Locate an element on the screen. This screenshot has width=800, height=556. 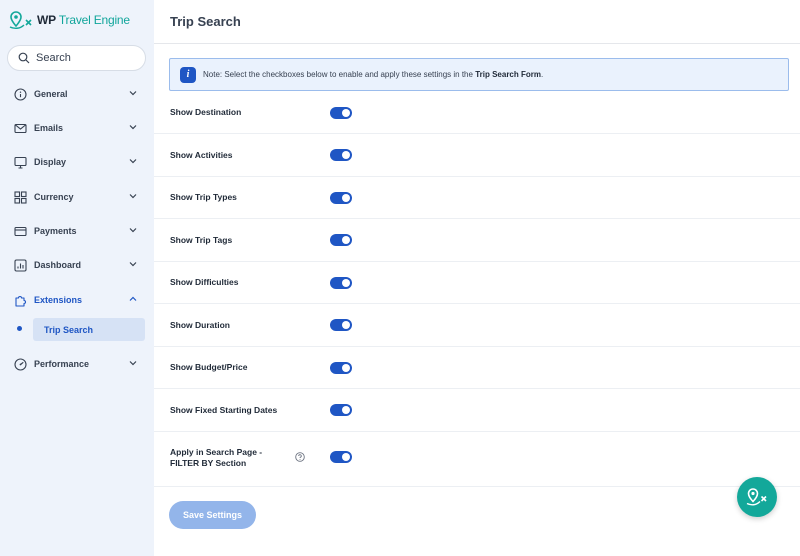
toggle-show-activities is located at coordinates (341, 155).